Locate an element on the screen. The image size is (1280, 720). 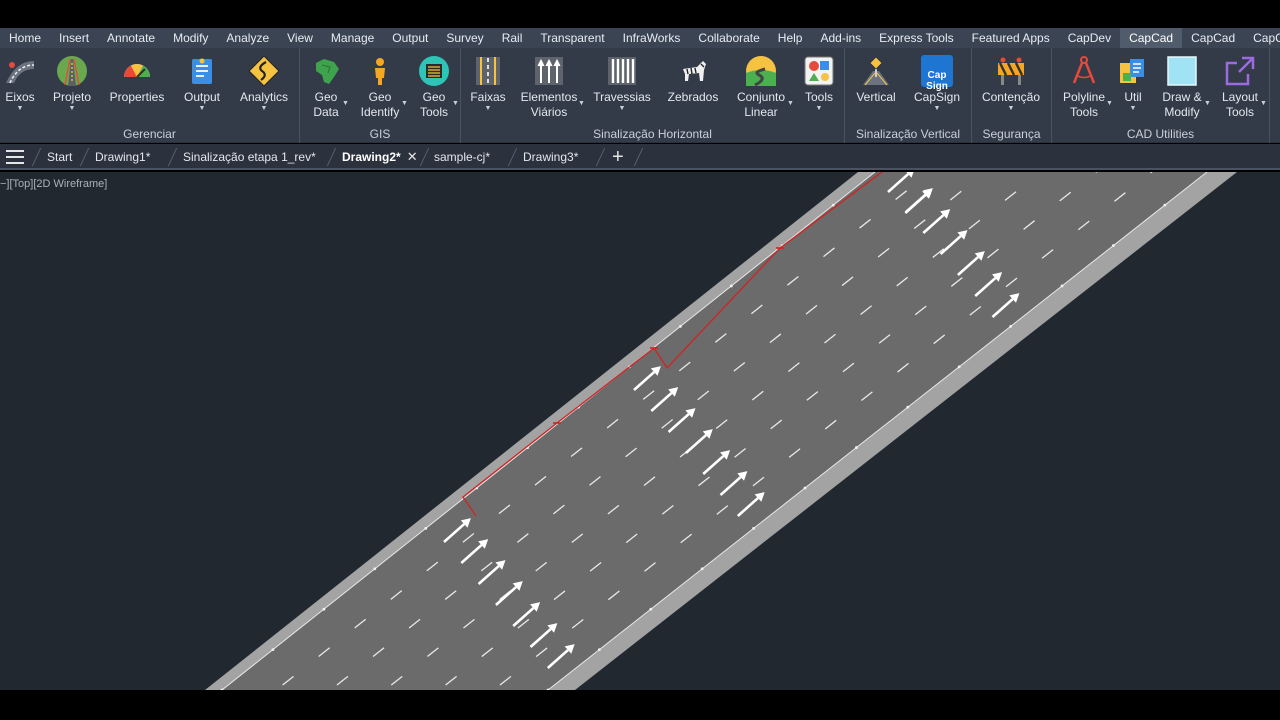
travessias-button: Travessias ▼ is located at coordinates (622, 83).